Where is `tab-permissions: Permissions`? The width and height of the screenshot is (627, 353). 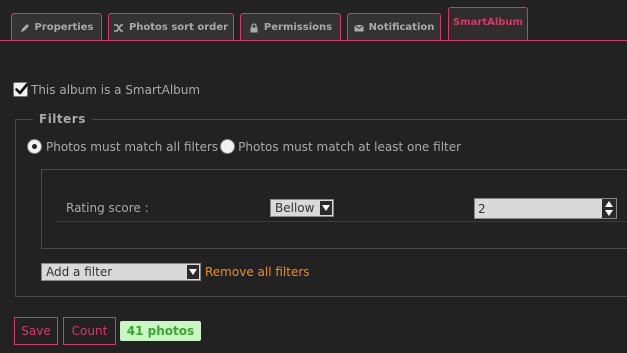
tab-permissions: Permissions is located at coordinates (290, 27).